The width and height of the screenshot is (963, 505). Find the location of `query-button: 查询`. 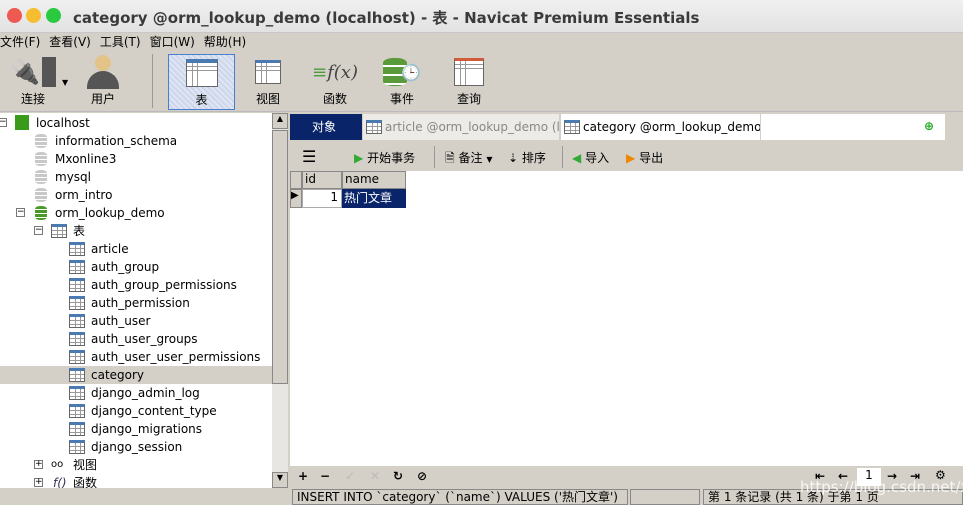

query-button: 查询 is located at coordinates (469, 82).